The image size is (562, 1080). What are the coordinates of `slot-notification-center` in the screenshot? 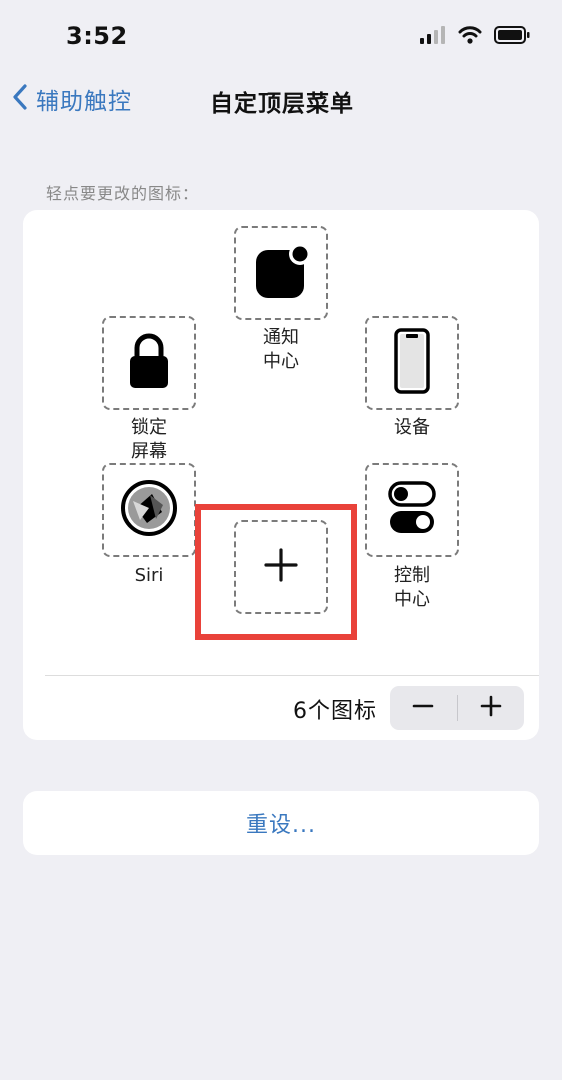 It's located at (281, 273).